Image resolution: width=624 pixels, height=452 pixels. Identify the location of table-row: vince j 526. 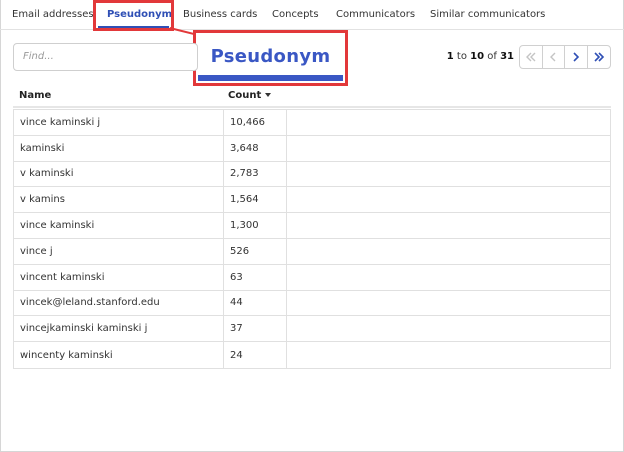
(312, 251).